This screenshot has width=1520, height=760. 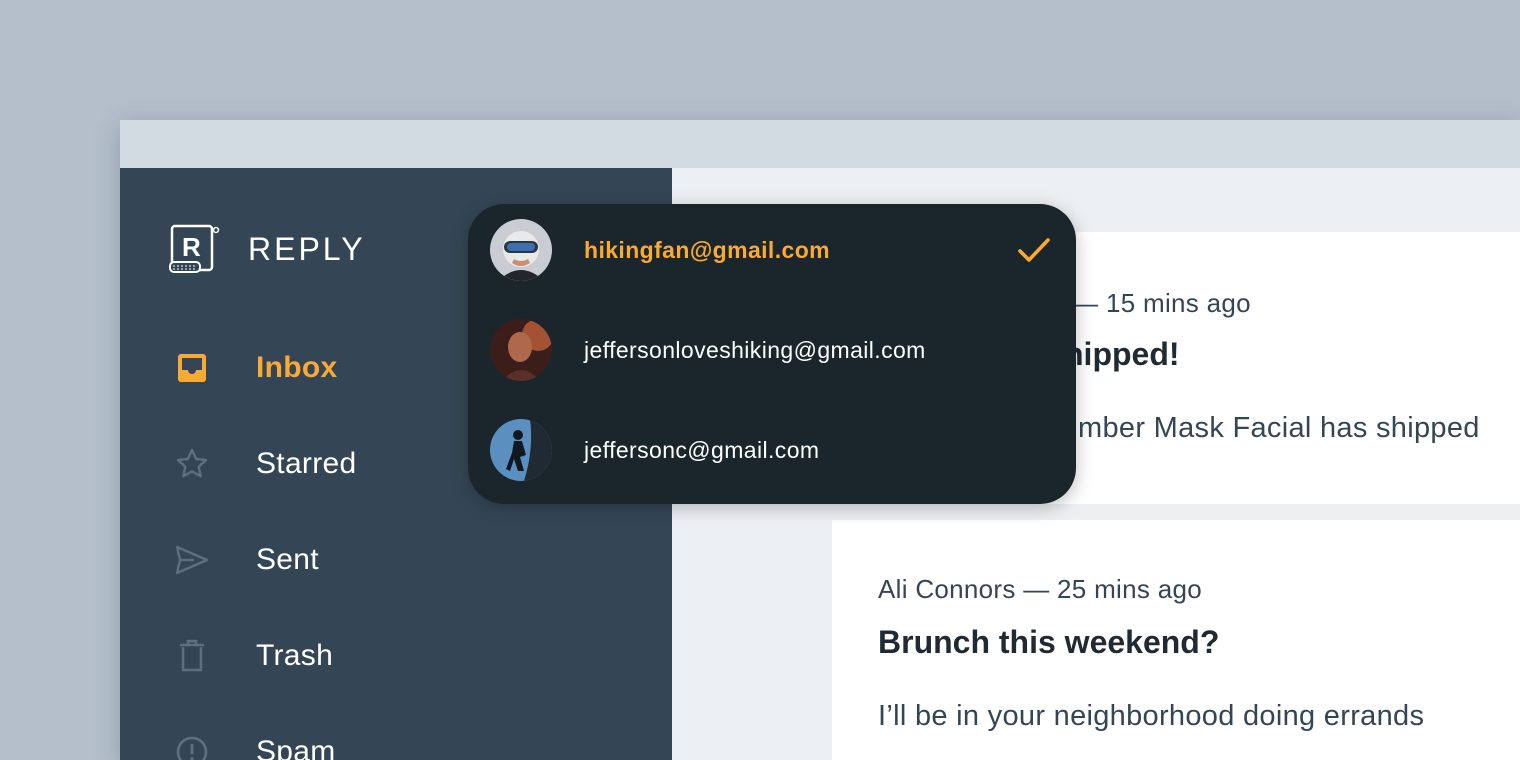 I want to click on app-name: REPLY, so click(x=307, y=248).